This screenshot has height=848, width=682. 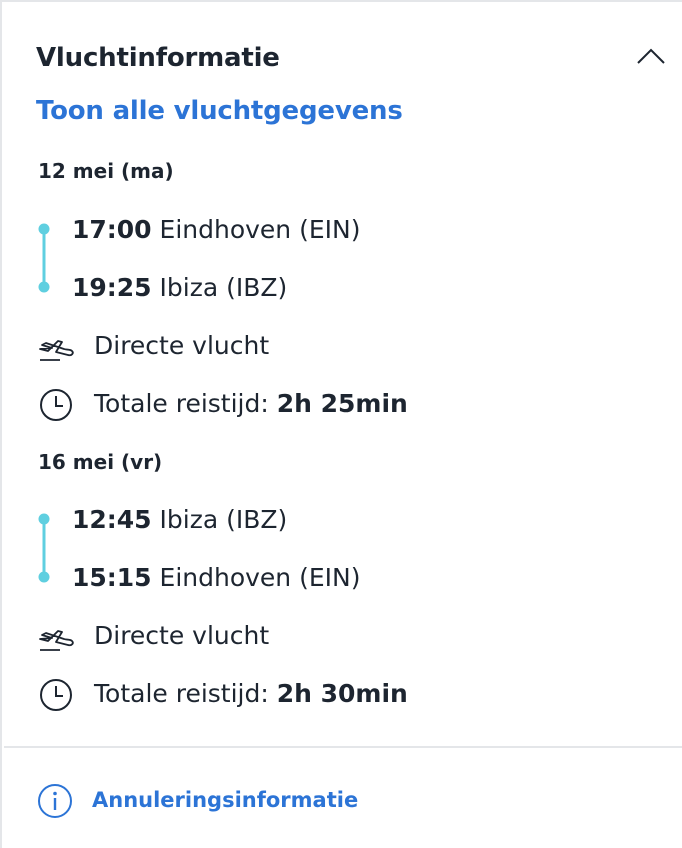 What do you see at coordinates (336, 347) in the screenshot?
I see `outbound-flight-type-row: Directe vlucht` at bounding box center [336, 347].